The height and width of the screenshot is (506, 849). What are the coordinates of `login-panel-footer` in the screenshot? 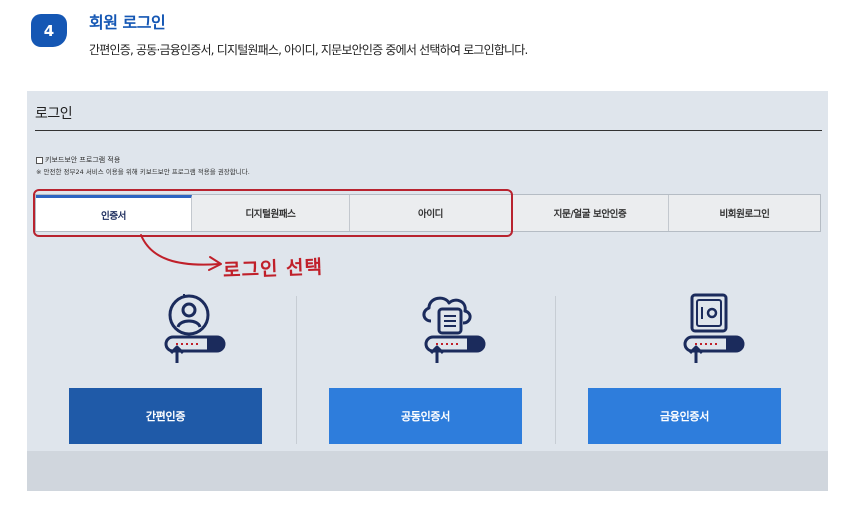 It's located at (427, 471).